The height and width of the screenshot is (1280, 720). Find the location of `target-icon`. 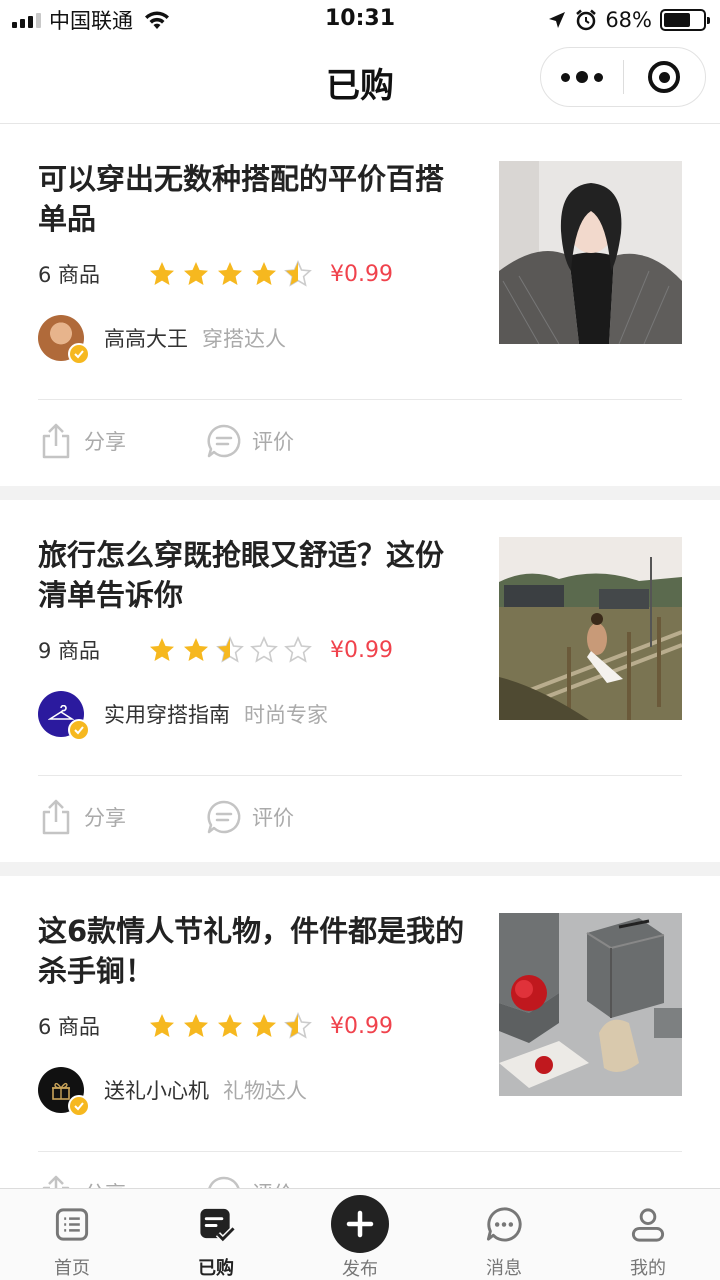

target-icon is located at coordinates (664, 77).